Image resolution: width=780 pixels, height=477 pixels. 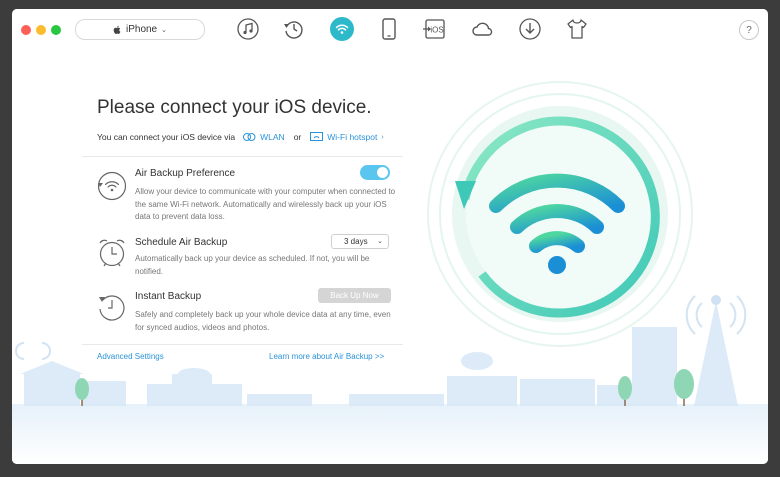 What do you see at coordinates (112, 253) in the screenshot?
I see `alarm-clock-icon` at bounding box center [112, 253].